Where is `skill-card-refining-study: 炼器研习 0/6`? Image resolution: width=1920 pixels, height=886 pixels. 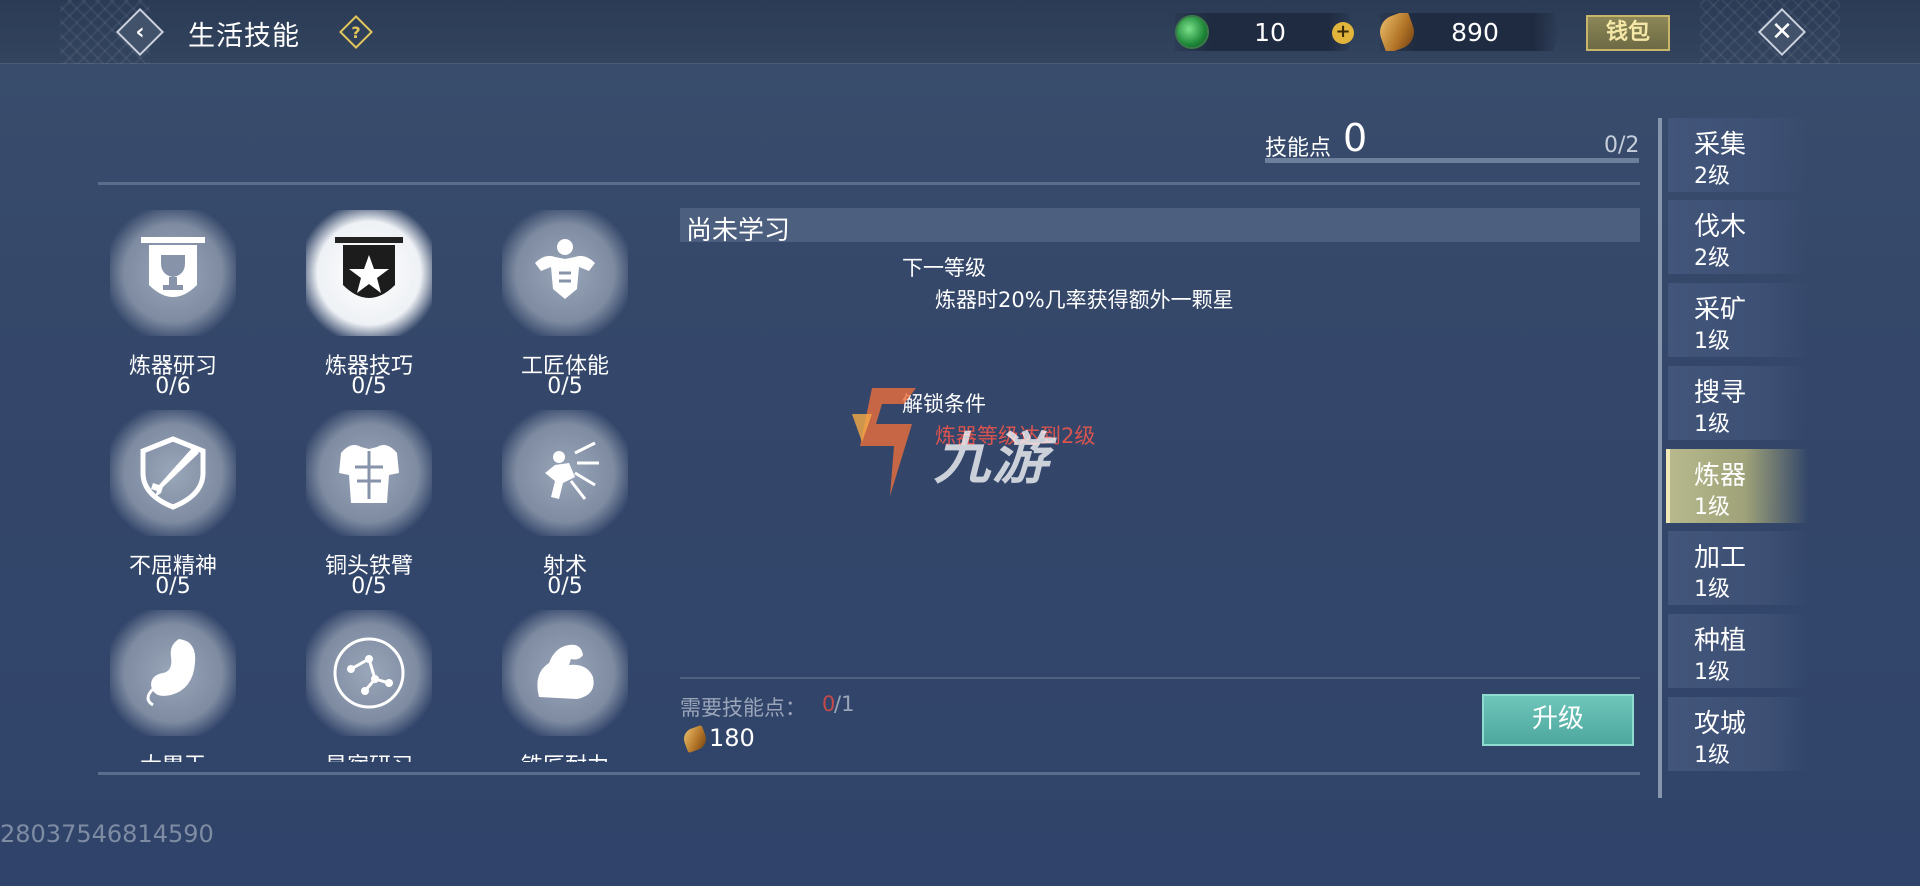
skill-card-refining-study: 炼器研习 0/6 is located at coordinates (173, 300).